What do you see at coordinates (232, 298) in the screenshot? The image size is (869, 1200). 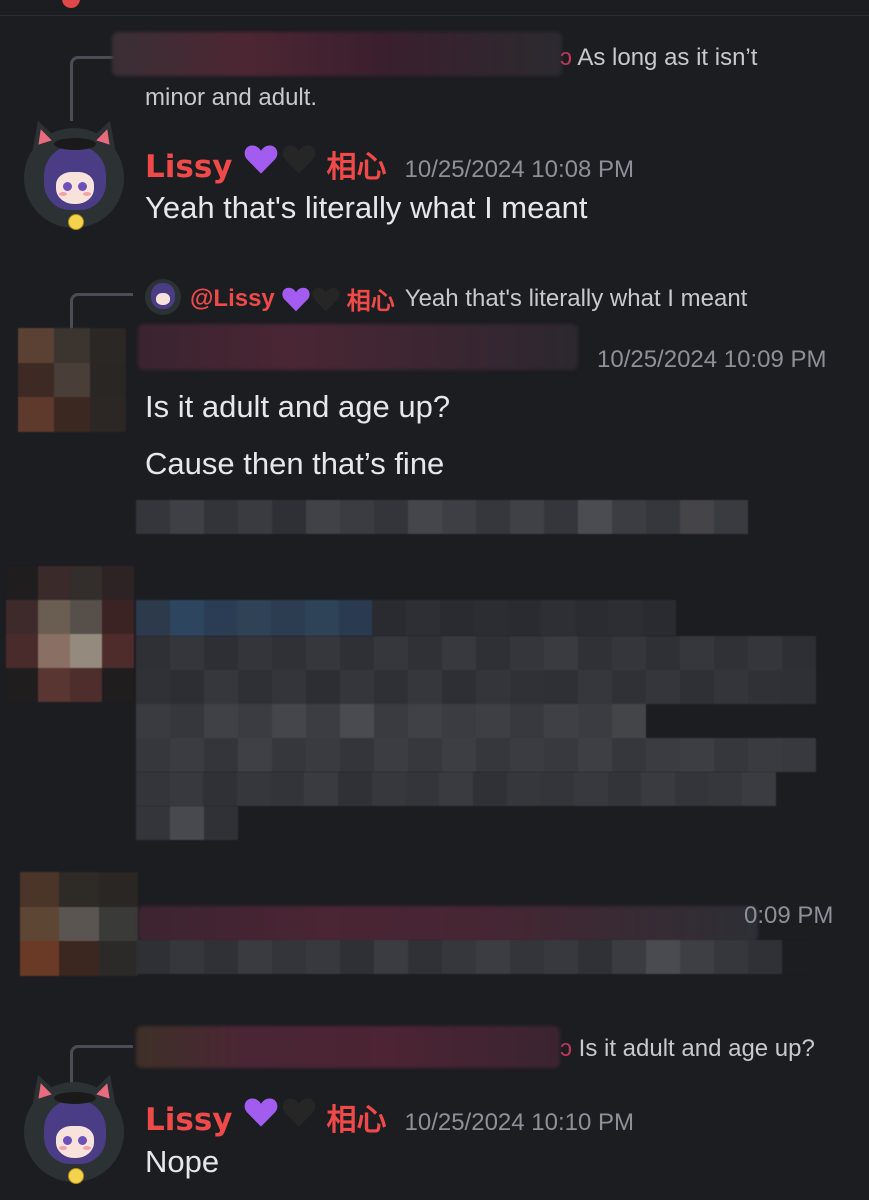 I see `reply-mention: @Lissy` at bounding box center [232, 298].